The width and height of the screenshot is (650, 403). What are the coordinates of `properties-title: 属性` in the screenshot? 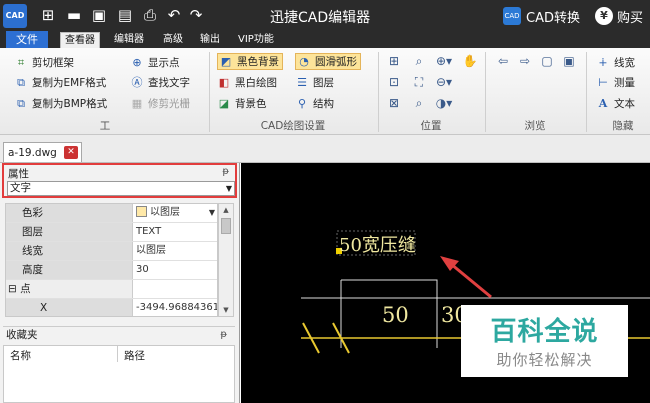 It's located at (18, 174).